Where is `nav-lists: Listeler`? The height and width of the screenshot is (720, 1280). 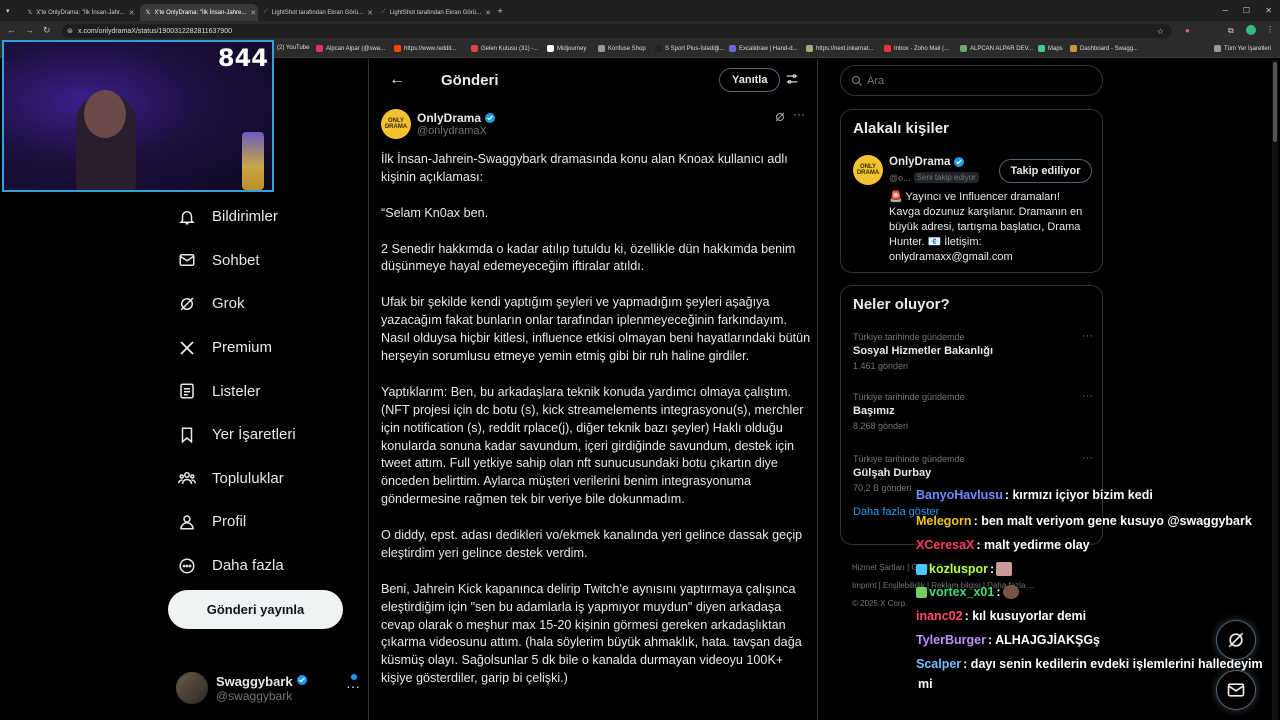 nav-lists: Listeler is located at coordinates (263, 391).